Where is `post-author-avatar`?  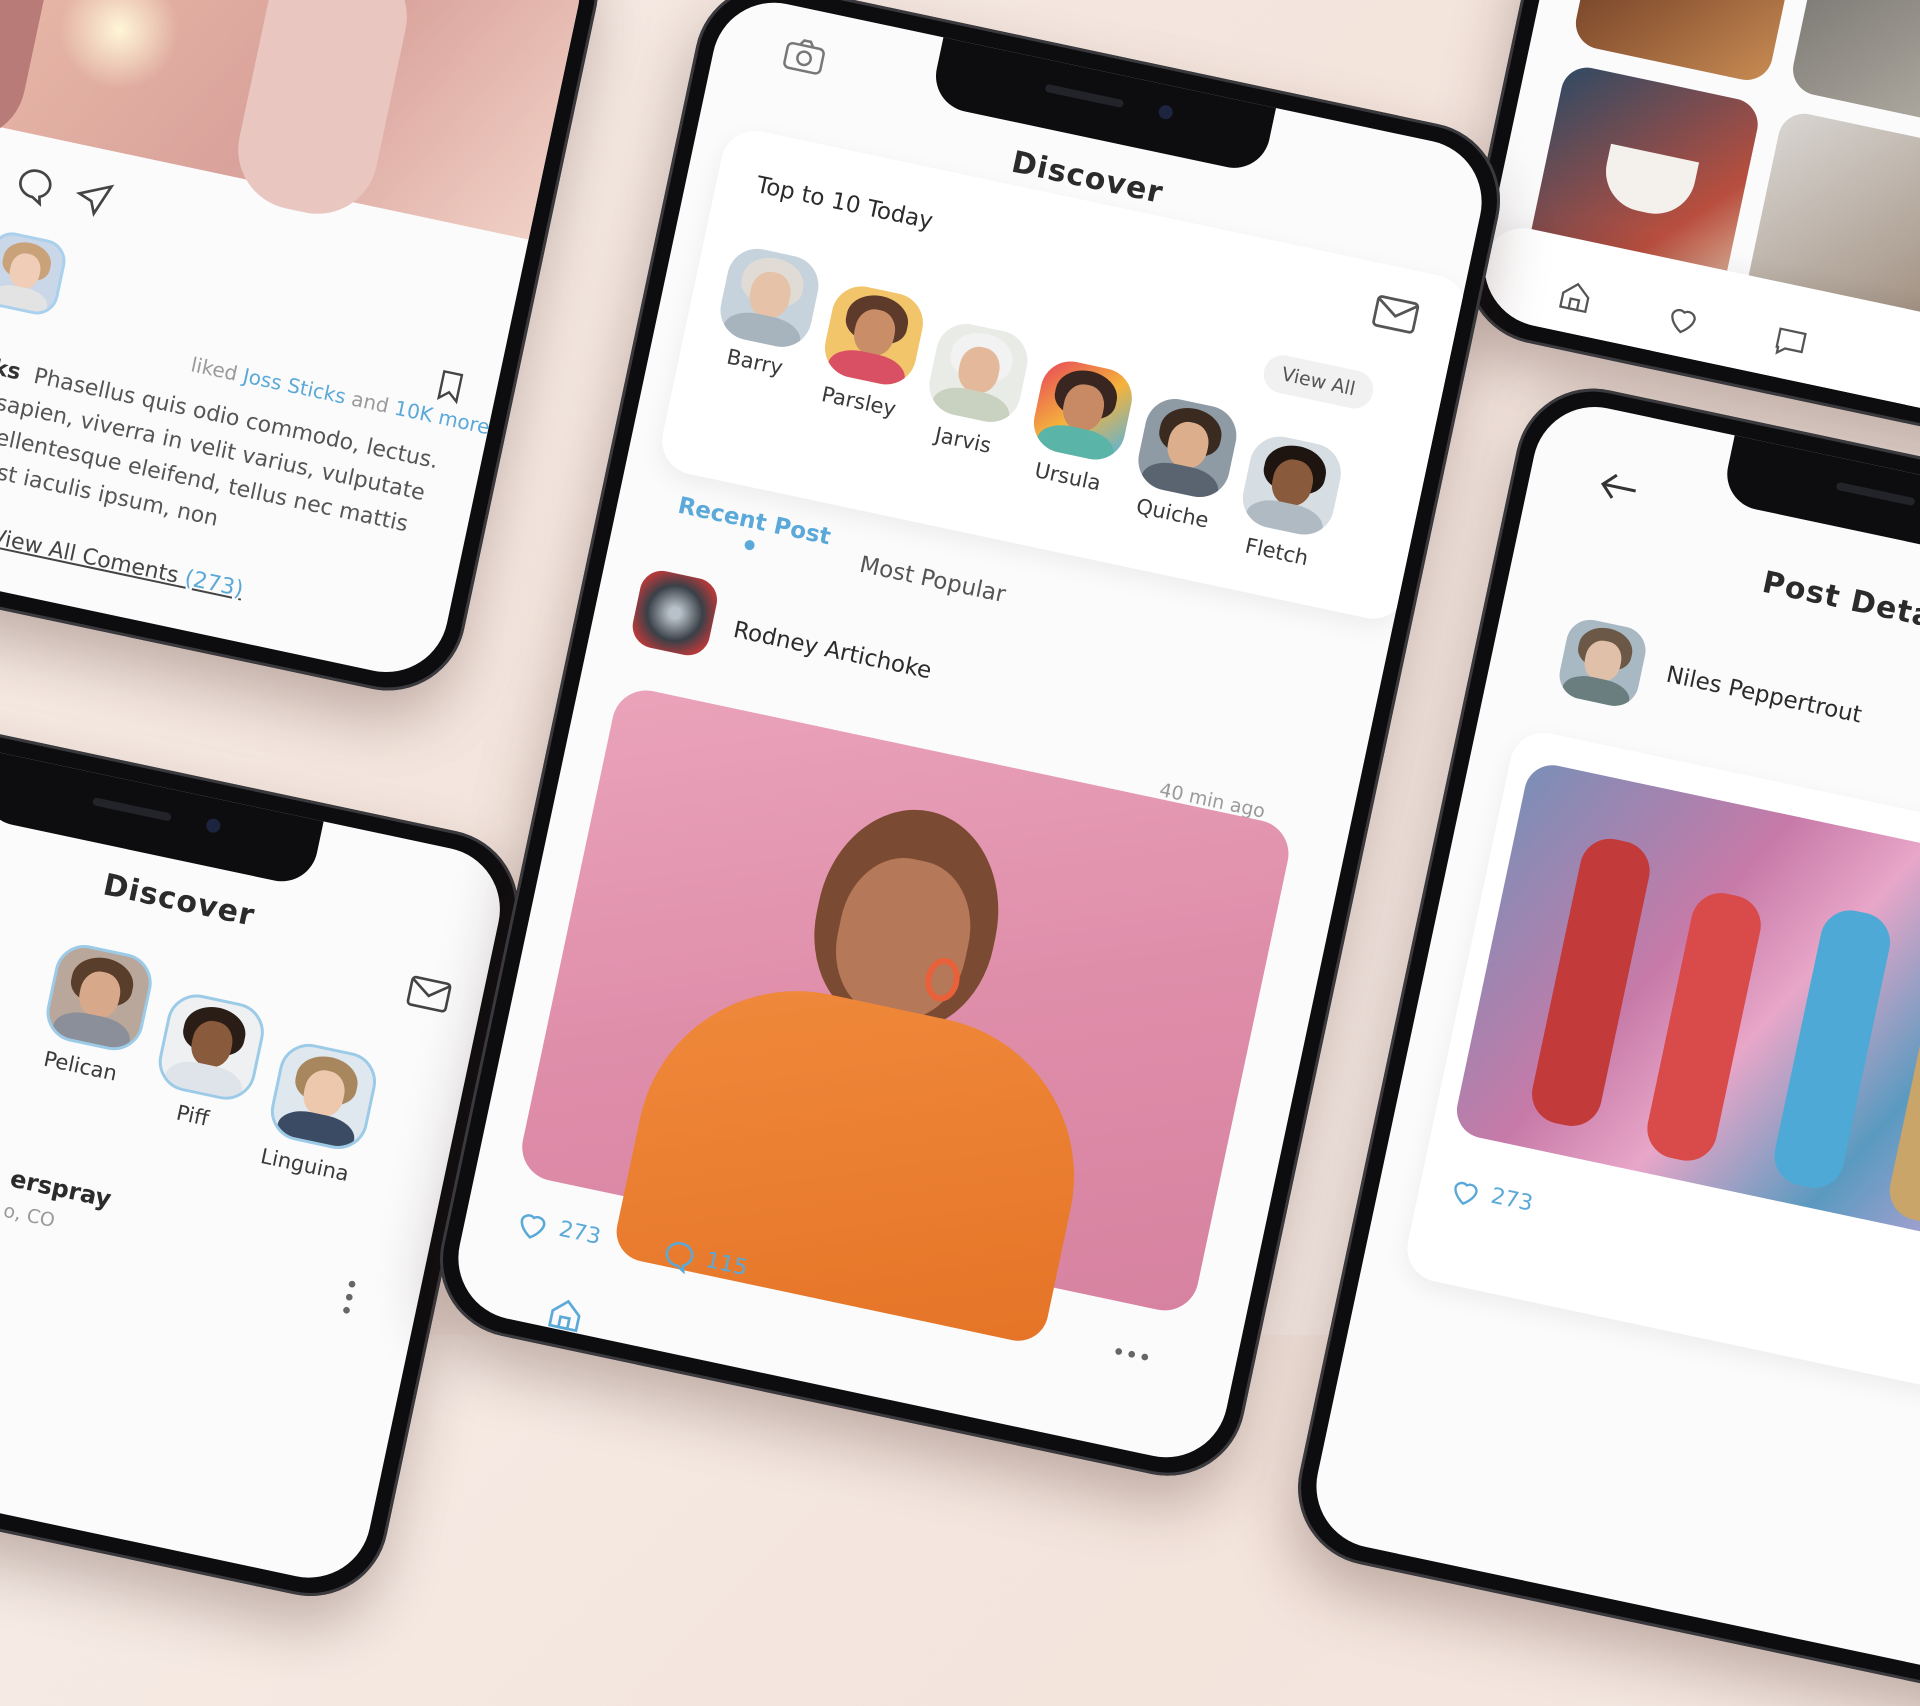 post-author-avatar is located at coordinates (675, 613).